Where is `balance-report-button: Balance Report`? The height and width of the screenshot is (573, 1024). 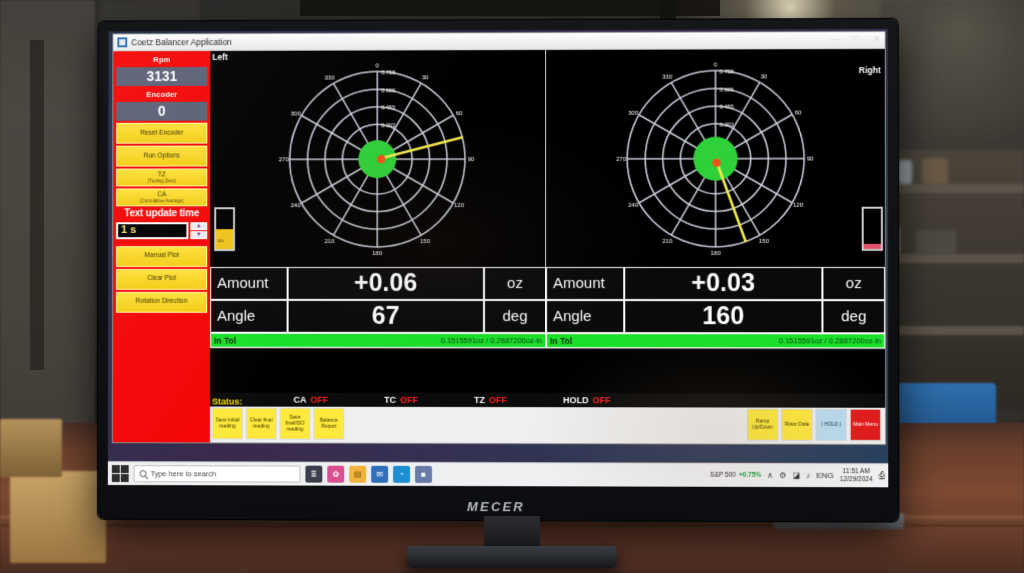 balance-report-button: Balance Report is located at coordinates (329, 423).